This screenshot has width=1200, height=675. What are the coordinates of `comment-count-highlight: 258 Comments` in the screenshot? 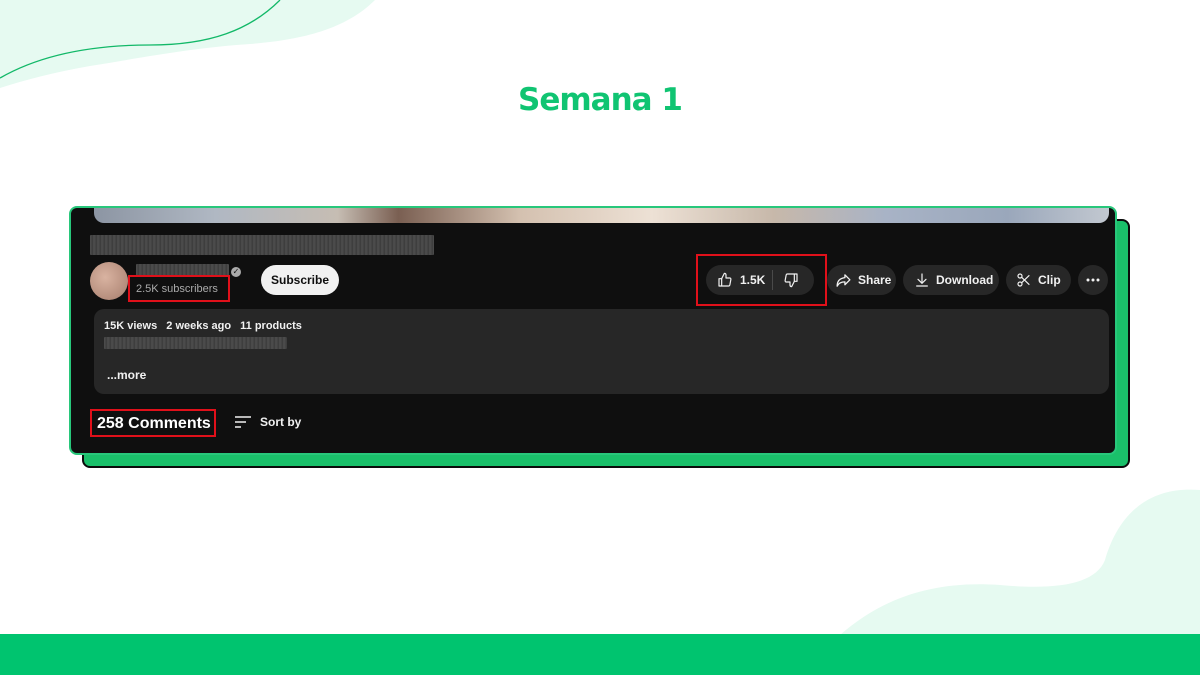 It's located at (153, 423).